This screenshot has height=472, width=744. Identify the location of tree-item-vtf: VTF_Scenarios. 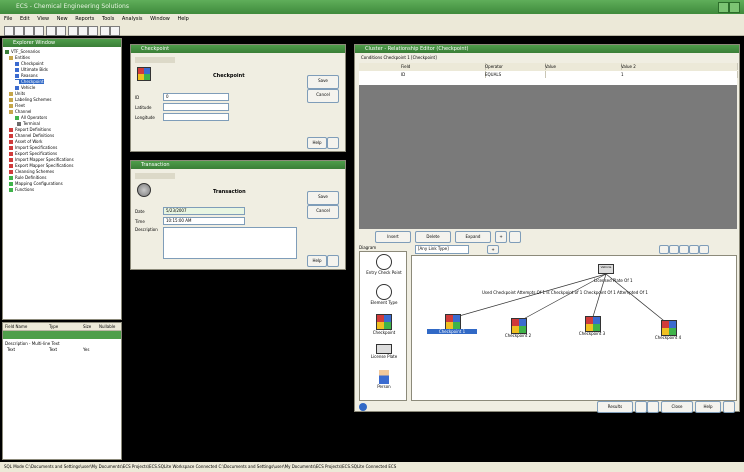
(22, 51).